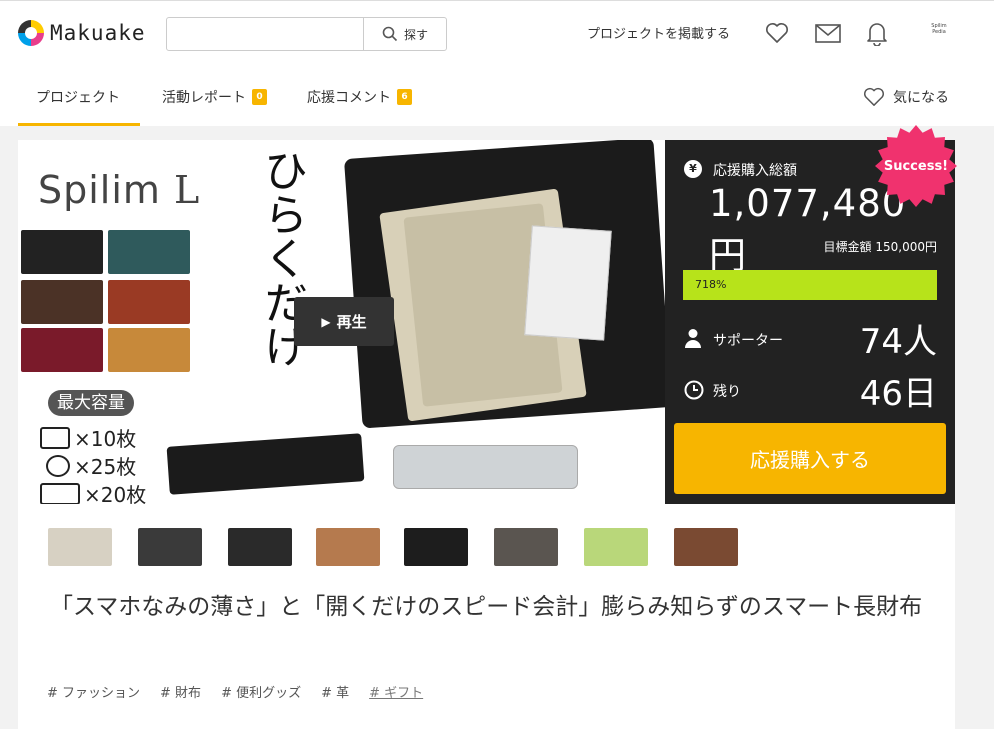  Describe the element at coordinates (898, 342) in the screenshot. I see `supporters-value: 74人` at that location.